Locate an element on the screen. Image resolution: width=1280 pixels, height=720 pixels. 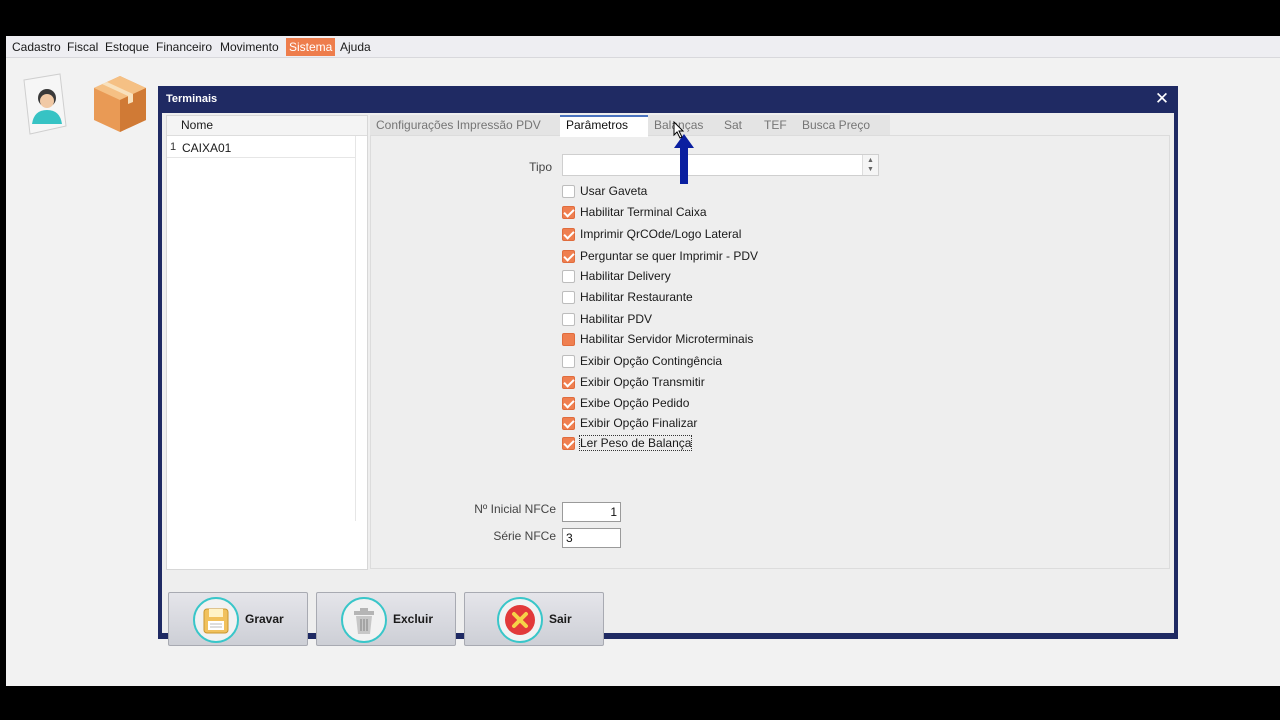
tab-configuracoes-impressao-pdv: Configurações Impressão PDV is located at coordinates (466, 125).